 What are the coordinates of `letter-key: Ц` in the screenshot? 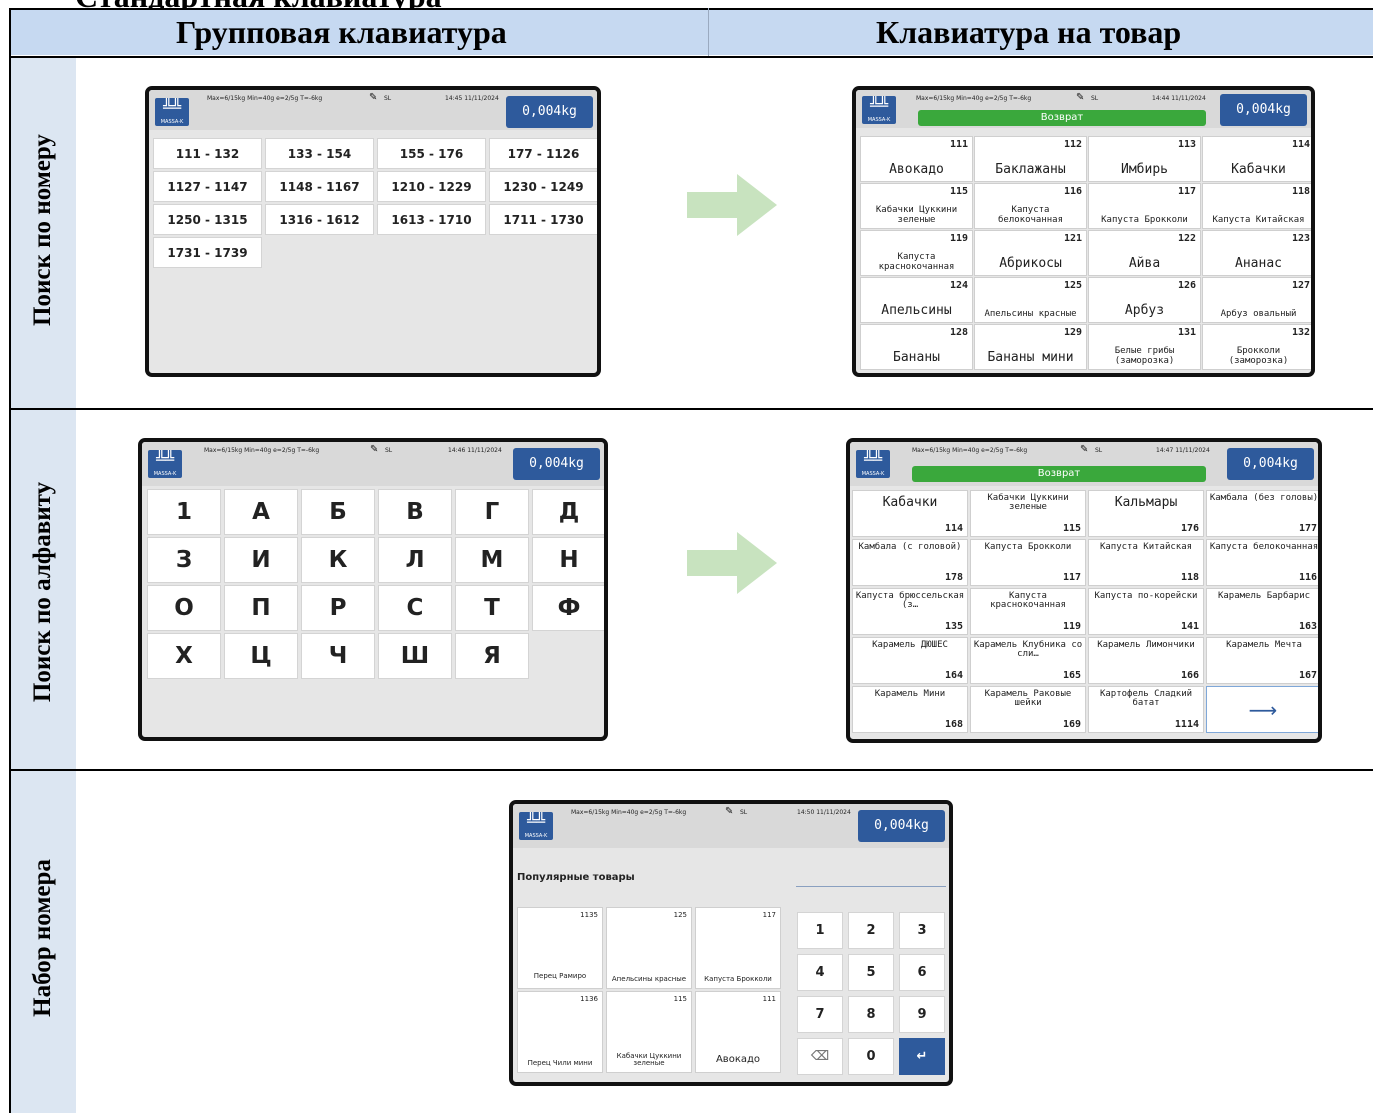 It's located at (261, 656).